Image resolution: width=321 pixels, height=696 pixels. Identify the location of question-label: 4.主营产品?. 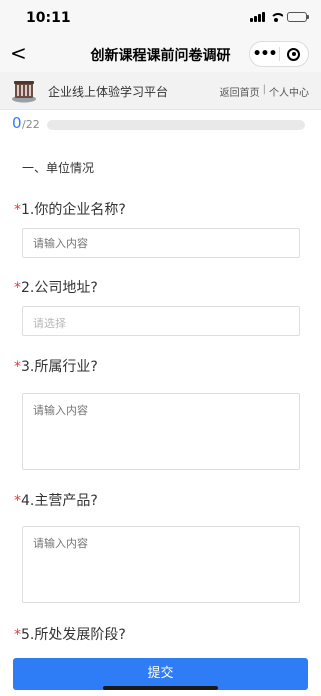
(59, 501).